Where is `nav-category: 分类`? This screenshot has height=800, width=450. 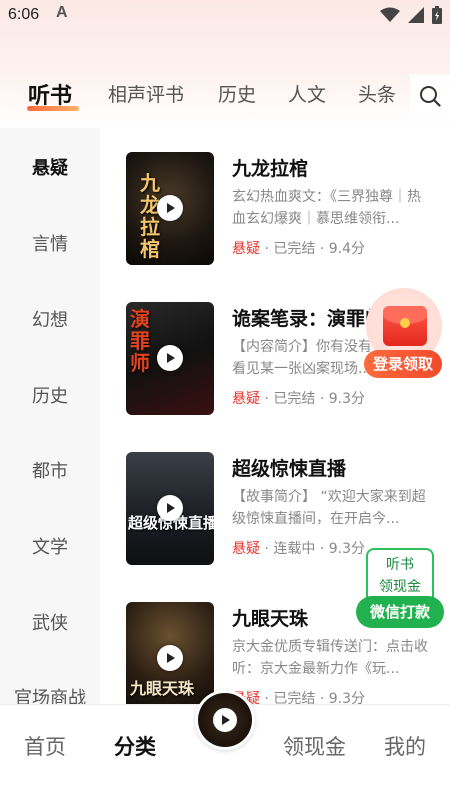 nav-category: 分类 is located at coordinates (135, 746).